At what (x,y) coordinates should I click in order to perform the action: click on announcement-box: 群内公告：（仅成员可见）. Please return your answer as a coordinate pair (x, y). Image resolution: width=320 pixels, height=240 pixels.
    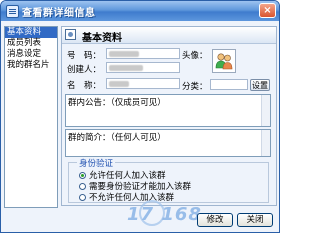
    Looking at the image, I should click on (168, 110).